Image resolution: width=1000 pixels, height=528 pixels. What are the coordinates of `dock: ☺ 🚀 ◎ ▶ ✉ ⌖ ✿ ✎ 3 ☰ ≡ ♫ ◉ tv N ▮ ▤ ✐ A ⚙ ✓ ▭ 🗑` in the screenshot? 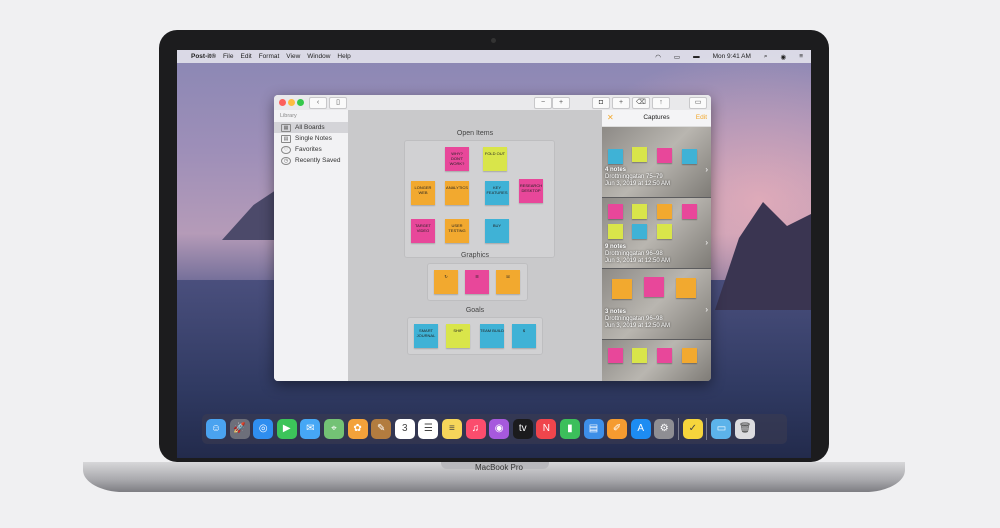 It's located at (494, 429).